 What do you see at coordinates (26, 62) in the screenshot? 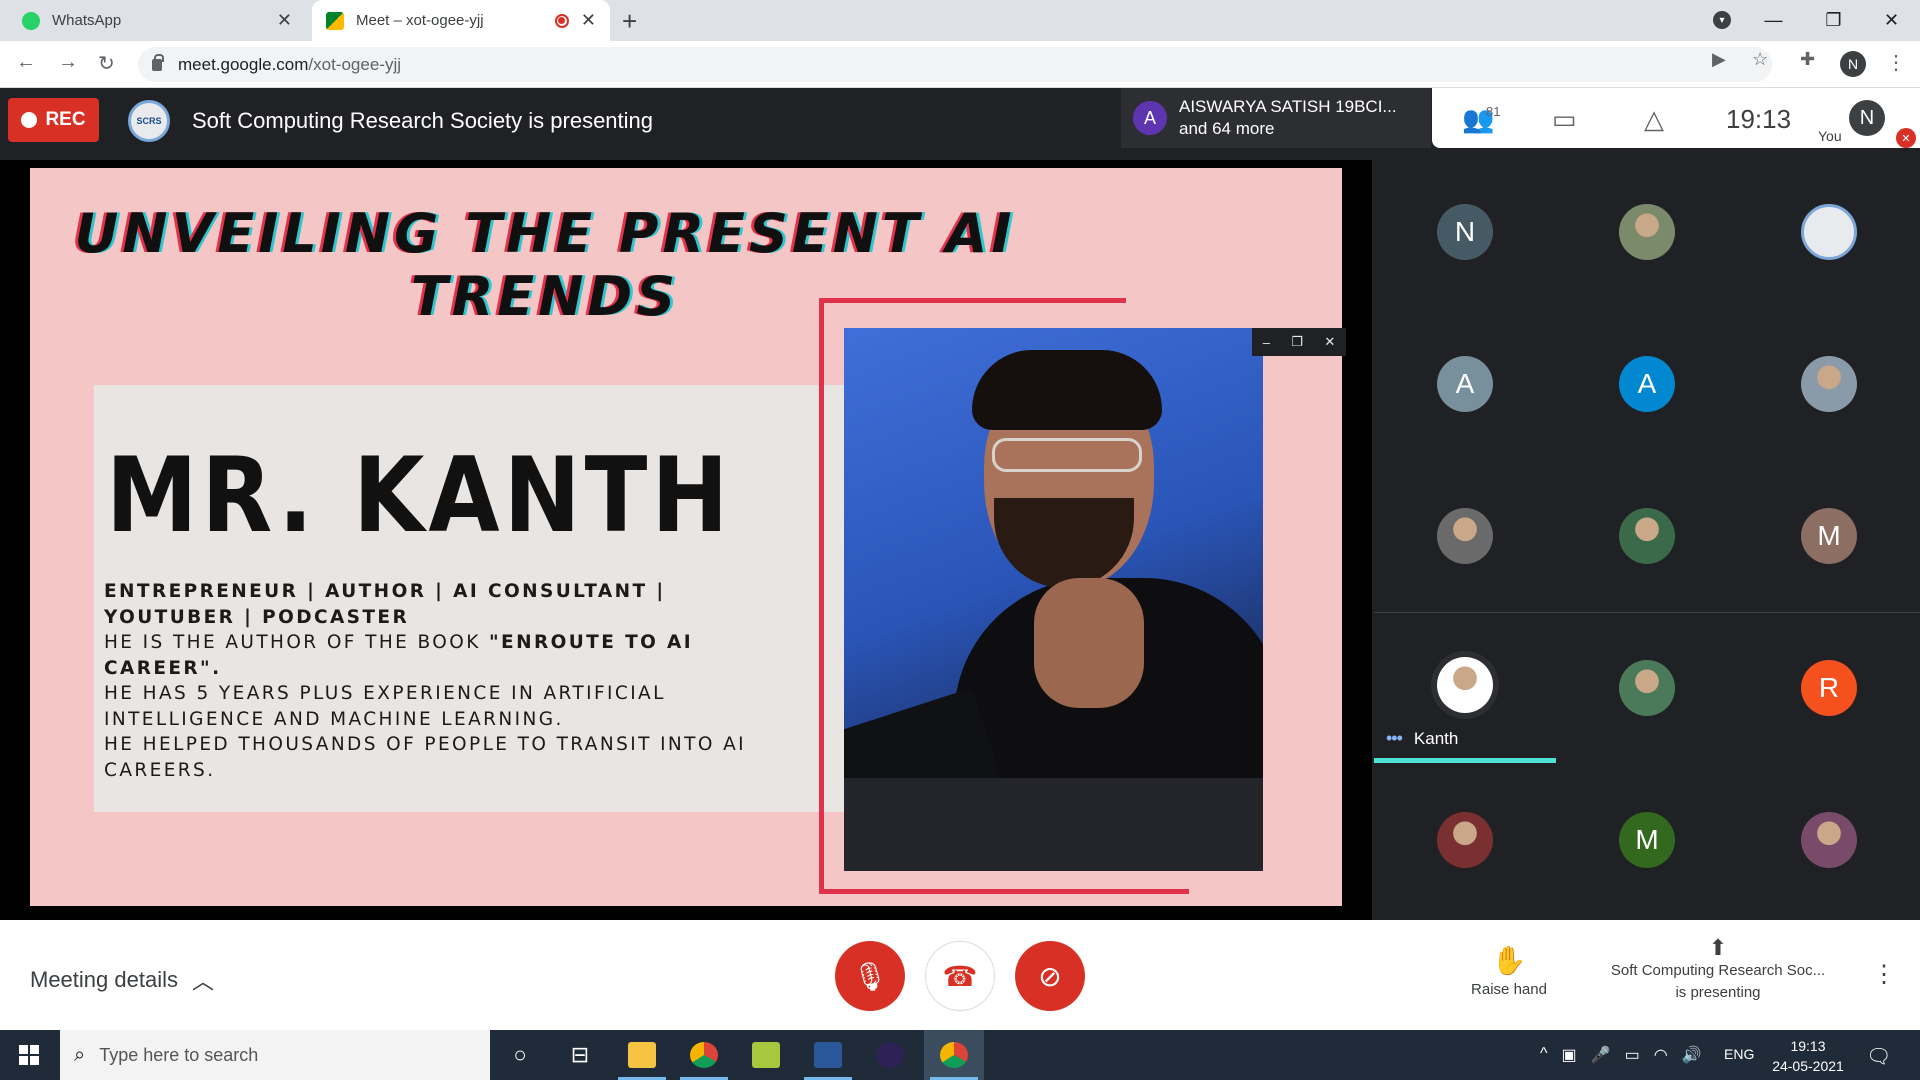
I see `back-button: ←` at bounding box center [26, 62].